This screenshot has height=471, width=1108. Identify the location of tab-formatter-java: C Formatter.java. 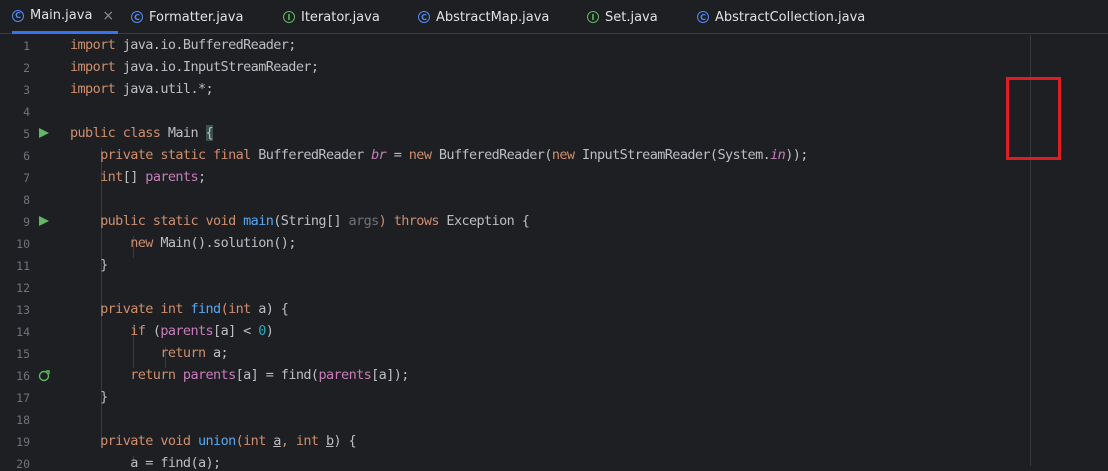
(187, 17).